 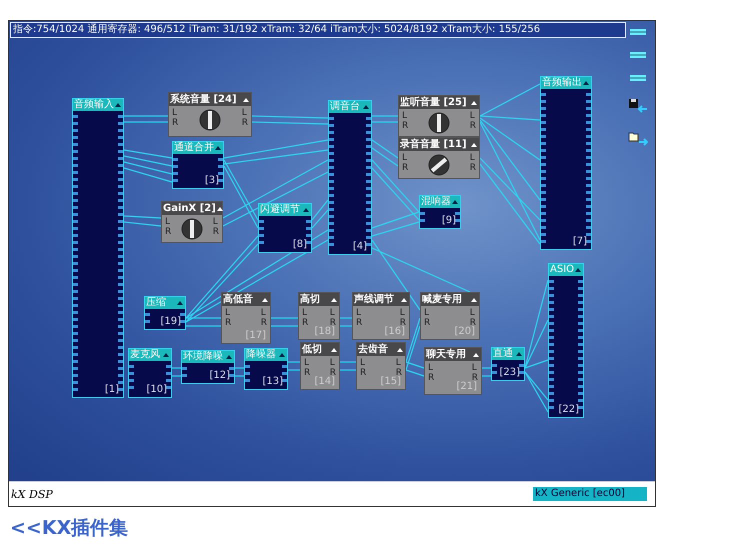 I want to click on node-title: 闪避调节, so click(x=280, y=210).